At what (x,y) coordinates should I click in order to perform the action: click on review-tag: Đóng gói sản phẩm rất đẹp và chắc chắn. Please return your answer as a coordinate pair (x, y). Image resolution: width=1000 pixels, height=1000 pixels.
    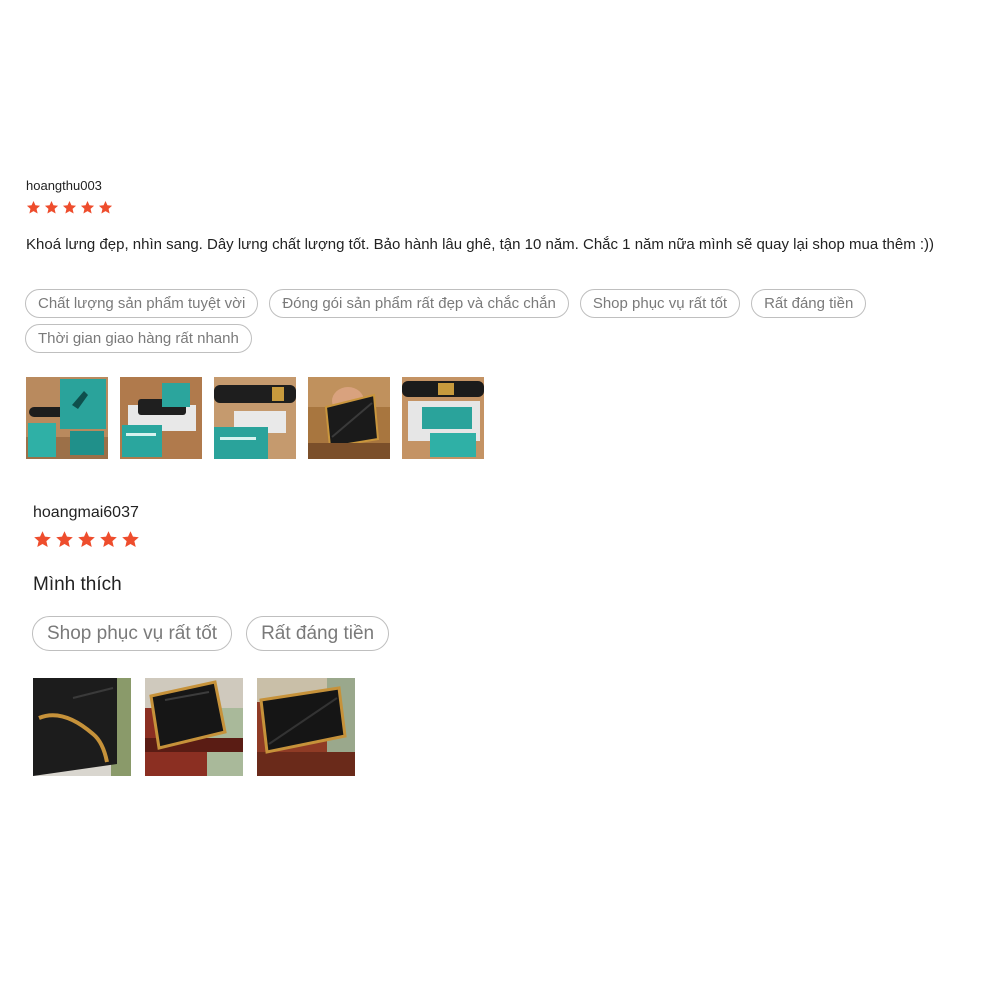
    Looking at the image, I should click on (419, 303).